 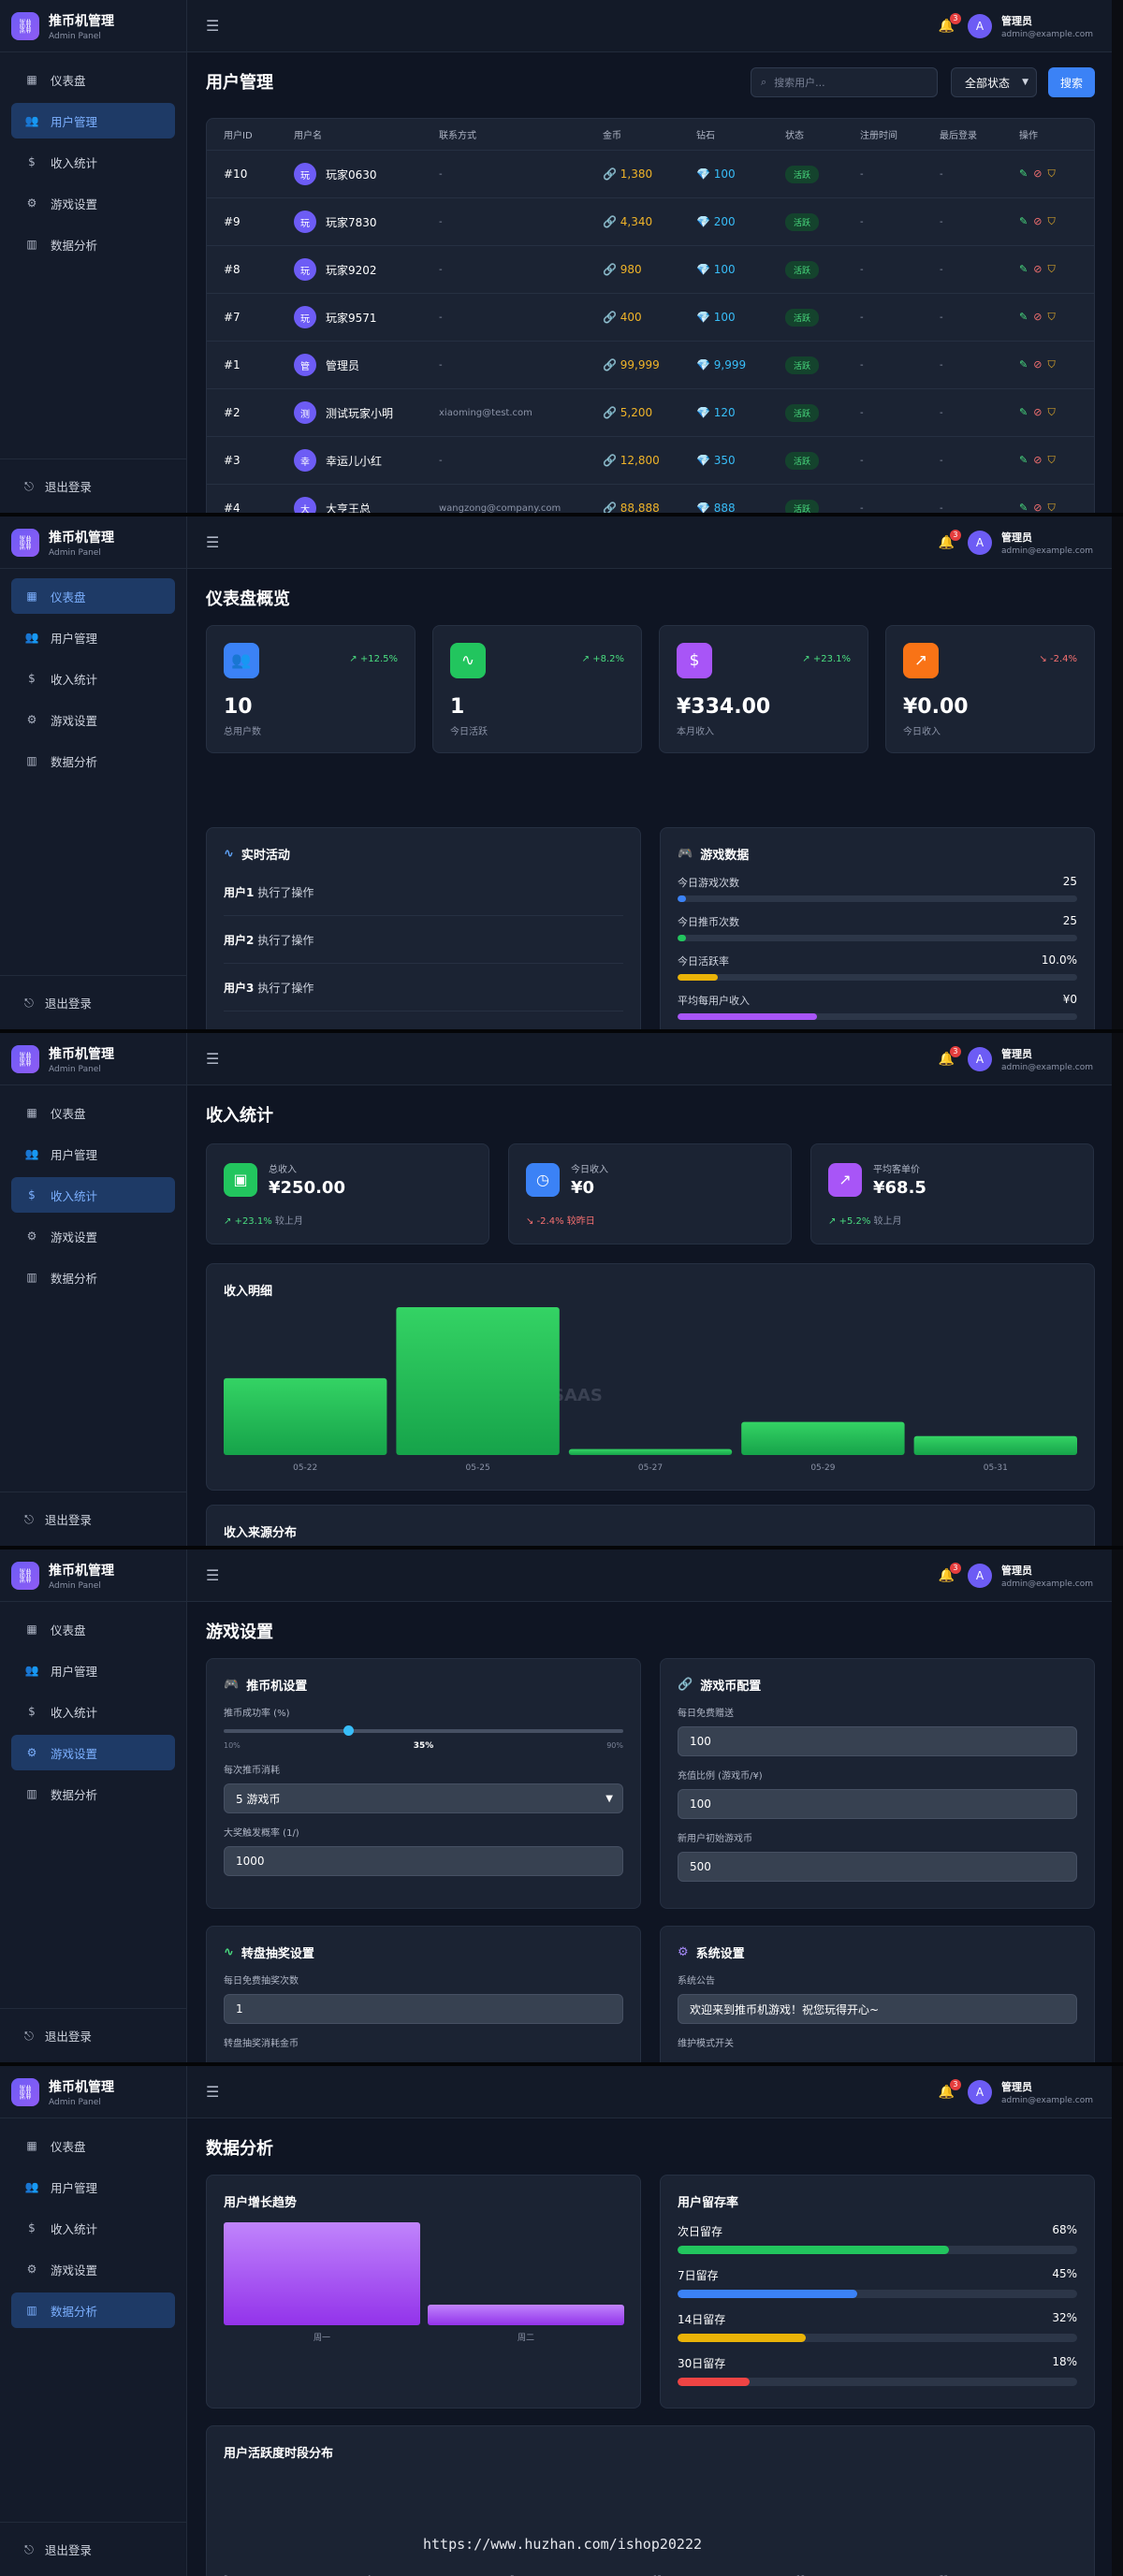 I want to click on logout-label: 退出登录, so click(x=68, y=2037).